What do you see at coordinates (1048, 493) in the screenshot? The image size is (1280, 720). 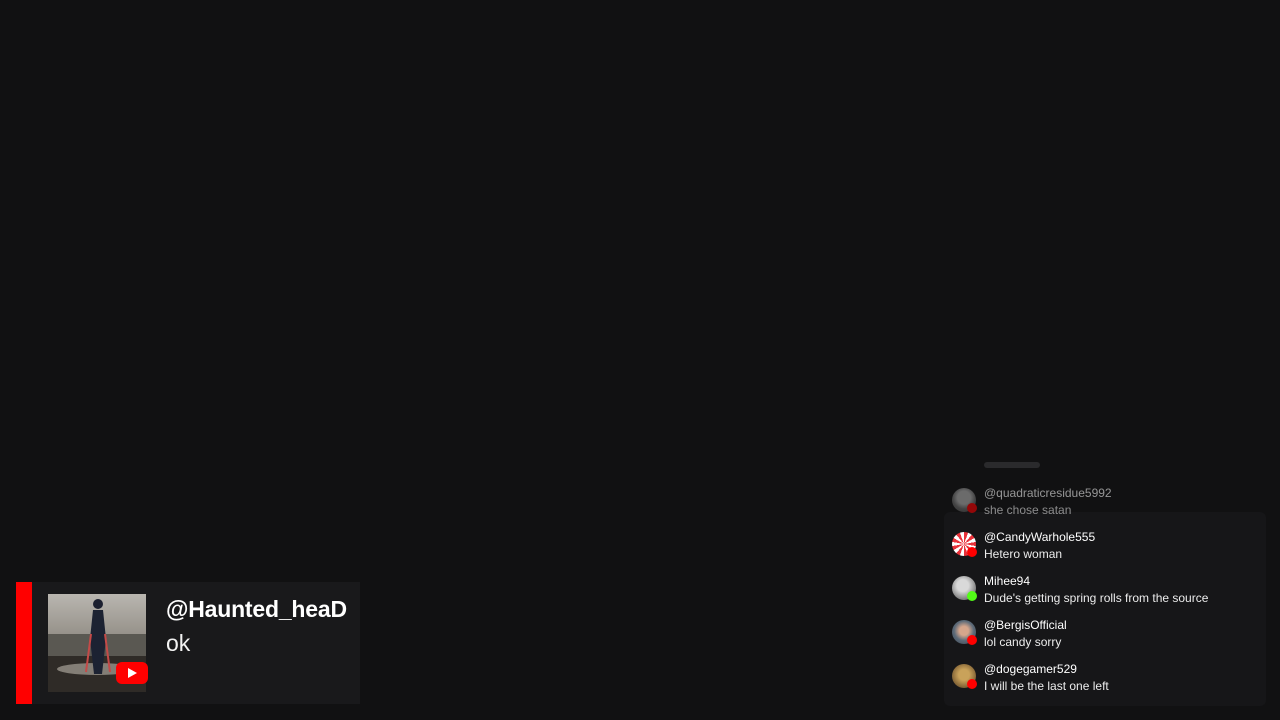 I see `chat-username: @quadraticresidue5992` at bounding box center [1048, 493].